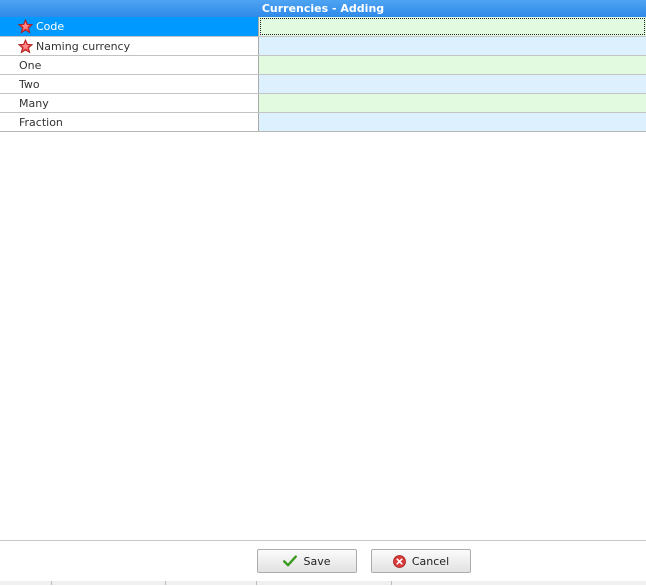 The height and width of the screenshot is (586, 646). Describe the element at coordinates (129, 122) in the screenshot. I see `field-label-fraction: Fraction` at that location.